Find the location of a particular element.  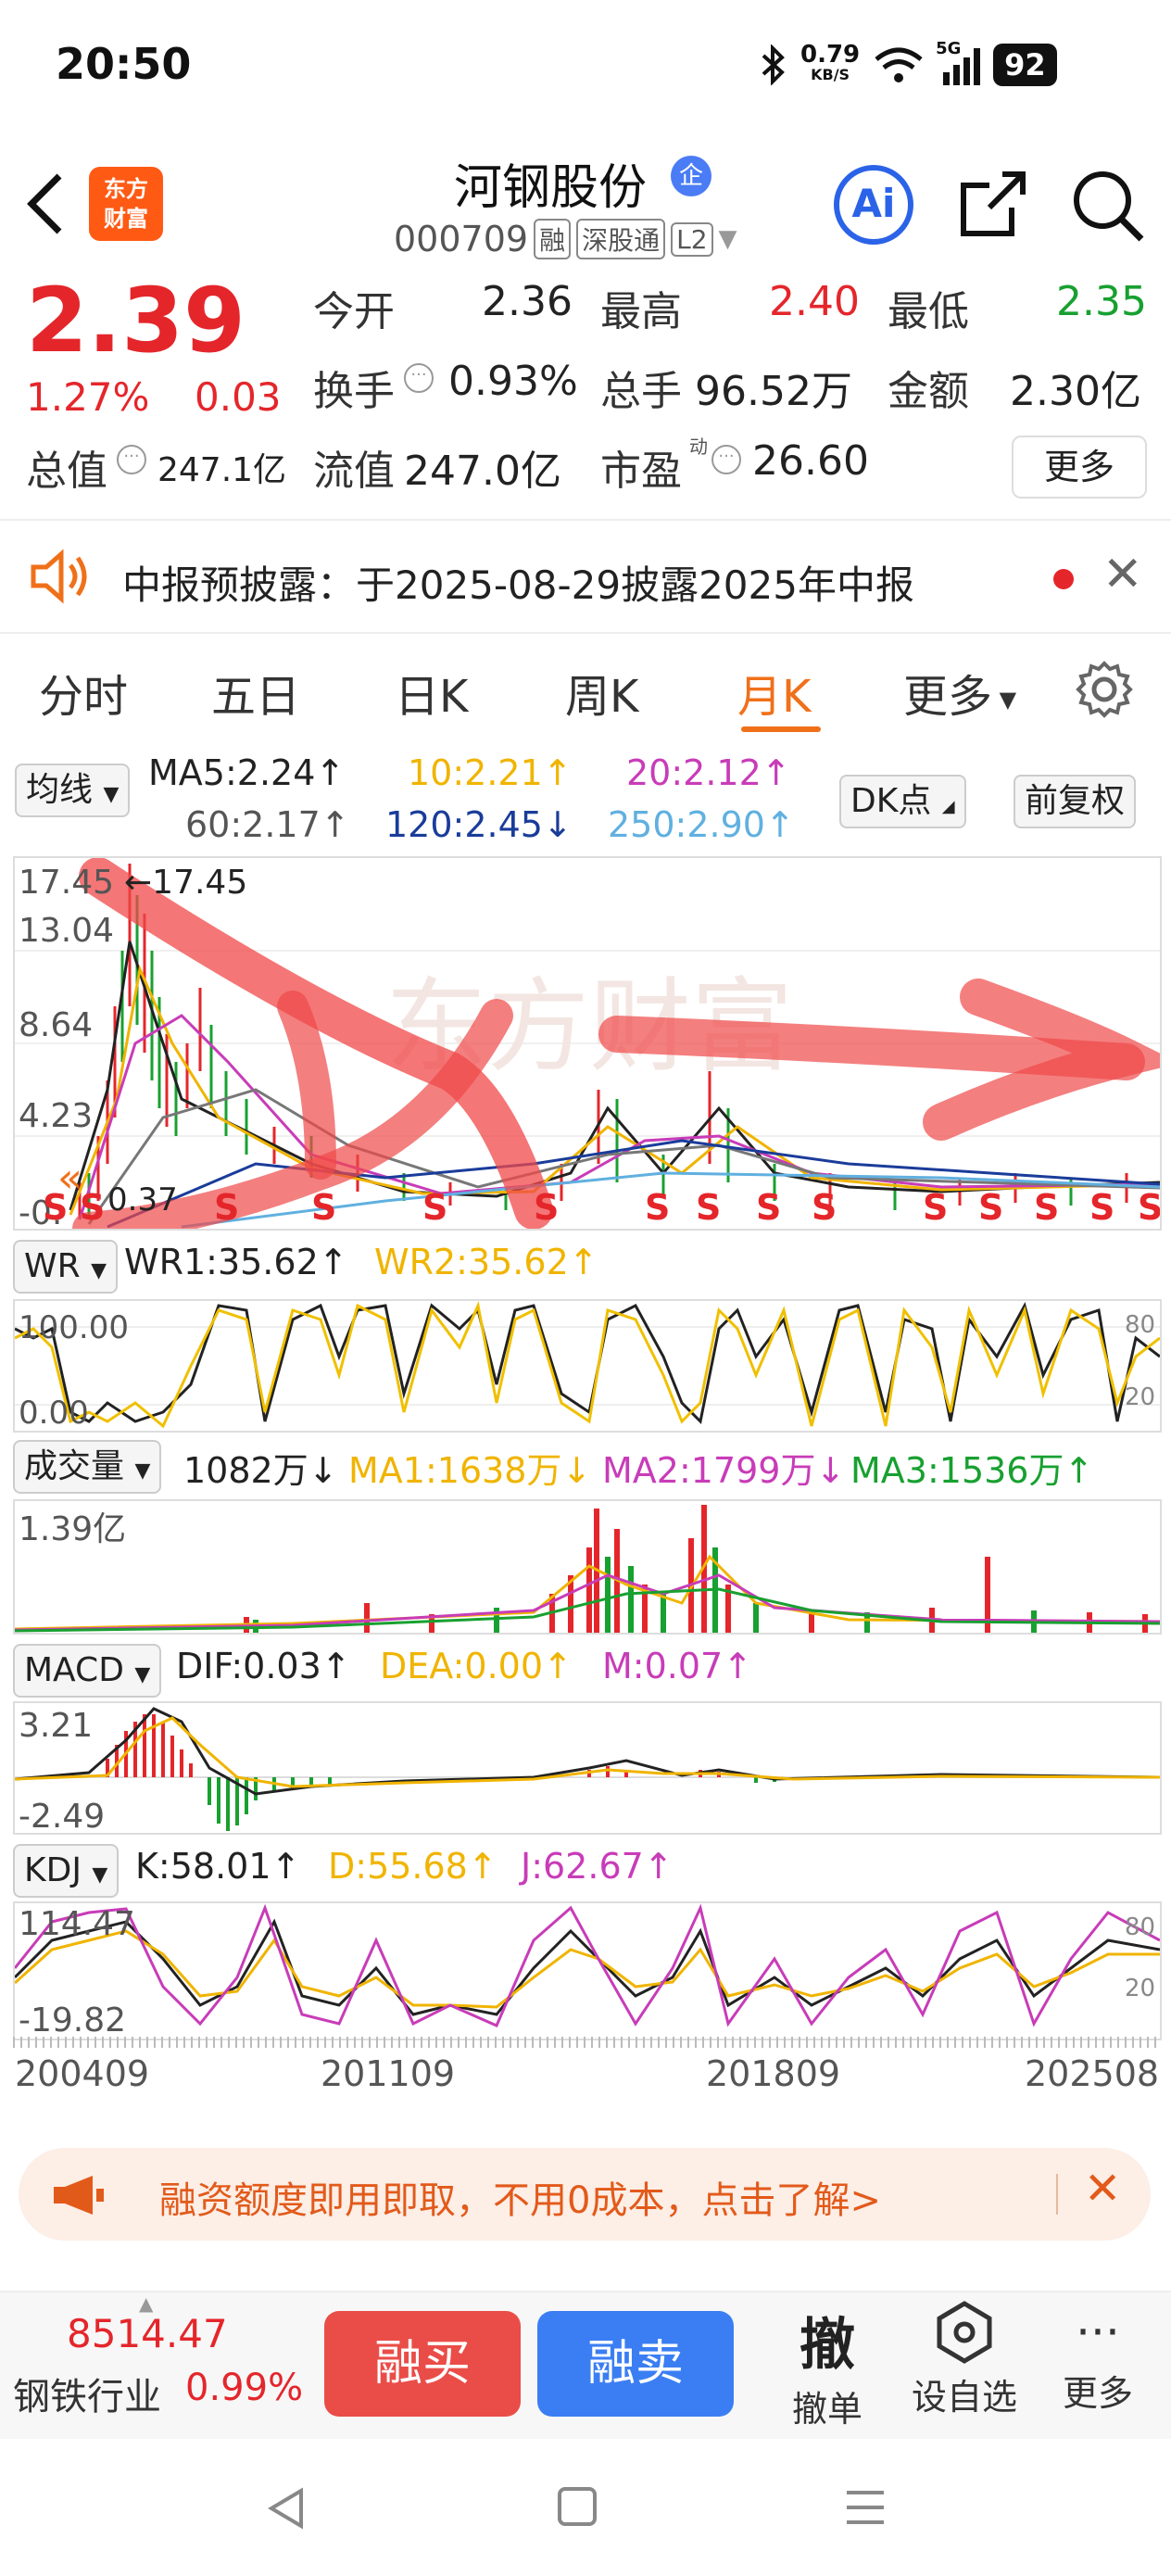

last-price: 2.39 is located at coordinates (136, 321).